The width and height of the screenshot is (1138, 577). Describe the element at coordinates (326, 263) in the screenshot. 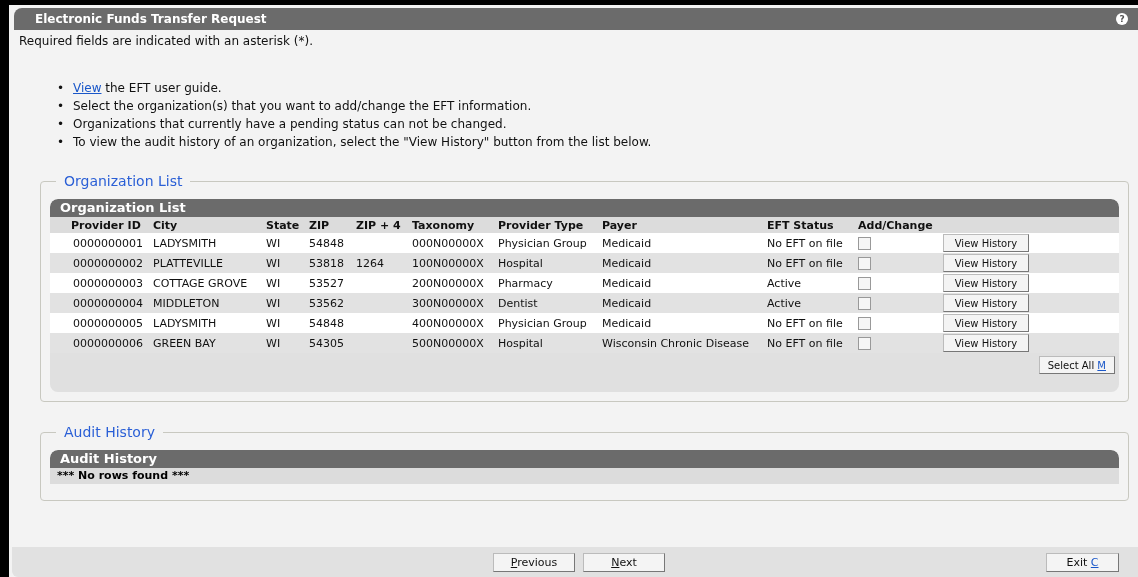

I see `table-cell: 53818` at that location.